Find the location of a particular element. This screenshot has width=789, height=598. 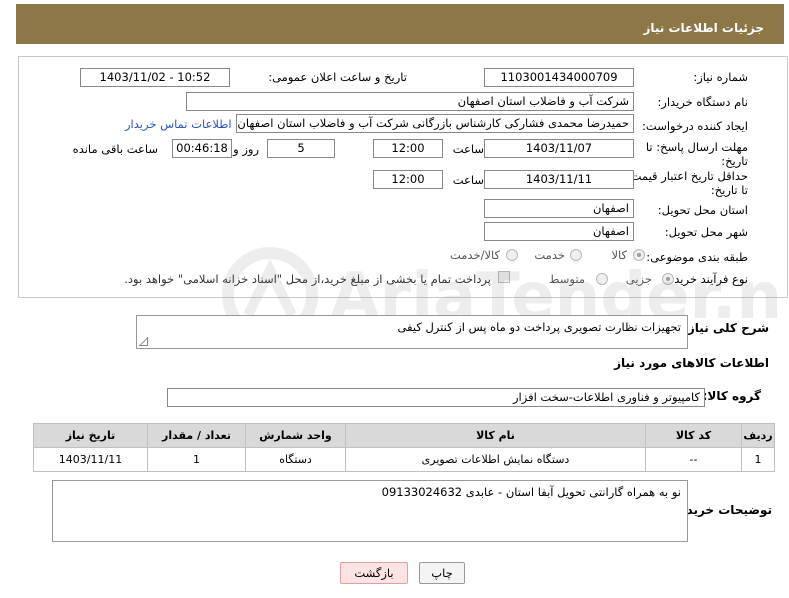

category-goods-service-radio is located at coordinates (512, 255).